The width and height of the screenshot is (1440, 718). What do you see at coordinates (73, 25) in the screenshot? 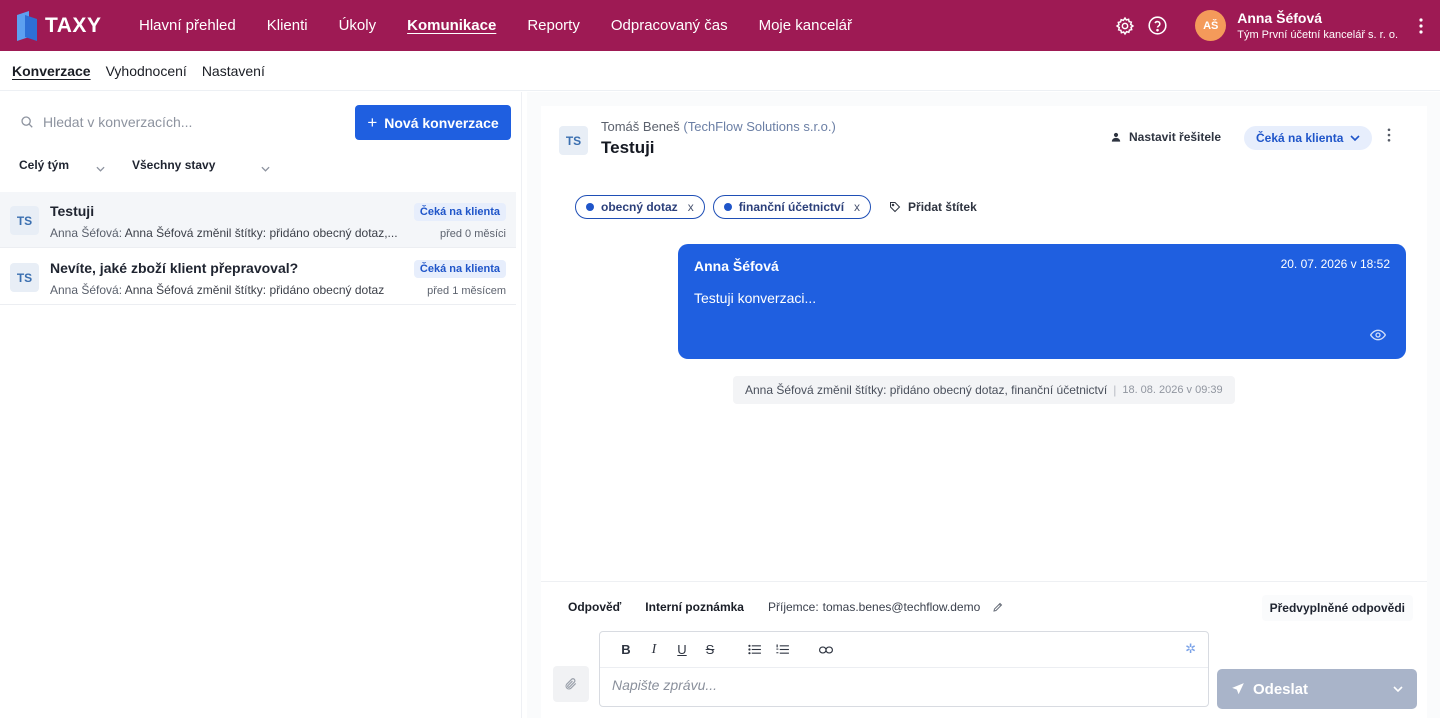
I see `logo-text: TAXY` at bounding box center [73, 25].